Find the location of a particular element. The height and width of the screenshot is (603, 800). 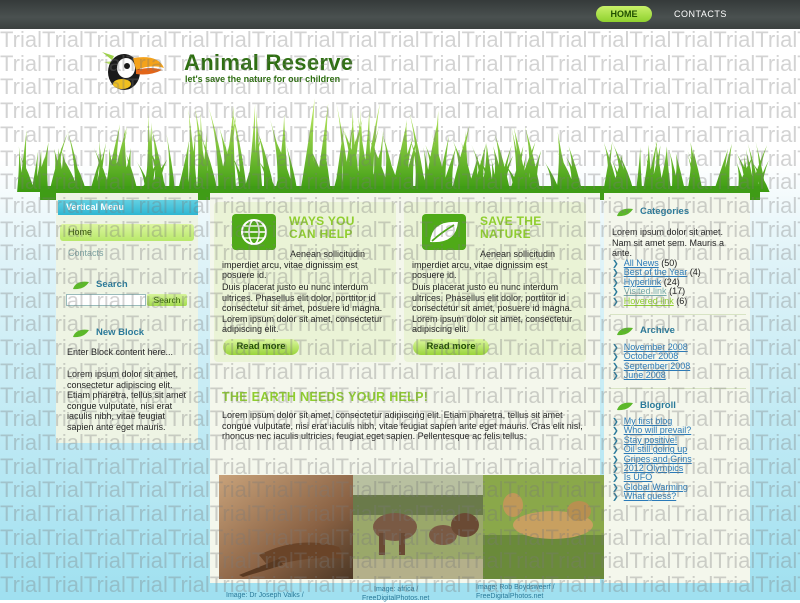

list-item: ❯ Hovered link (6) is located at coordinates (656, 300).